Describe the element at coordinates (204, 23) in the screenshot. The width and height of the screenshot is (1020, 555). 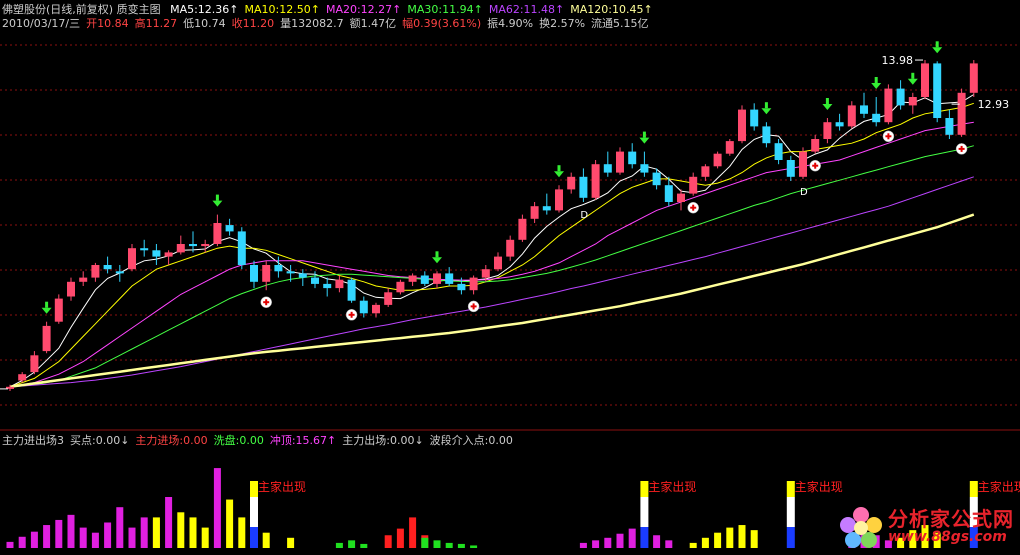
I see `quote-field-3: 低10.74` at that location.